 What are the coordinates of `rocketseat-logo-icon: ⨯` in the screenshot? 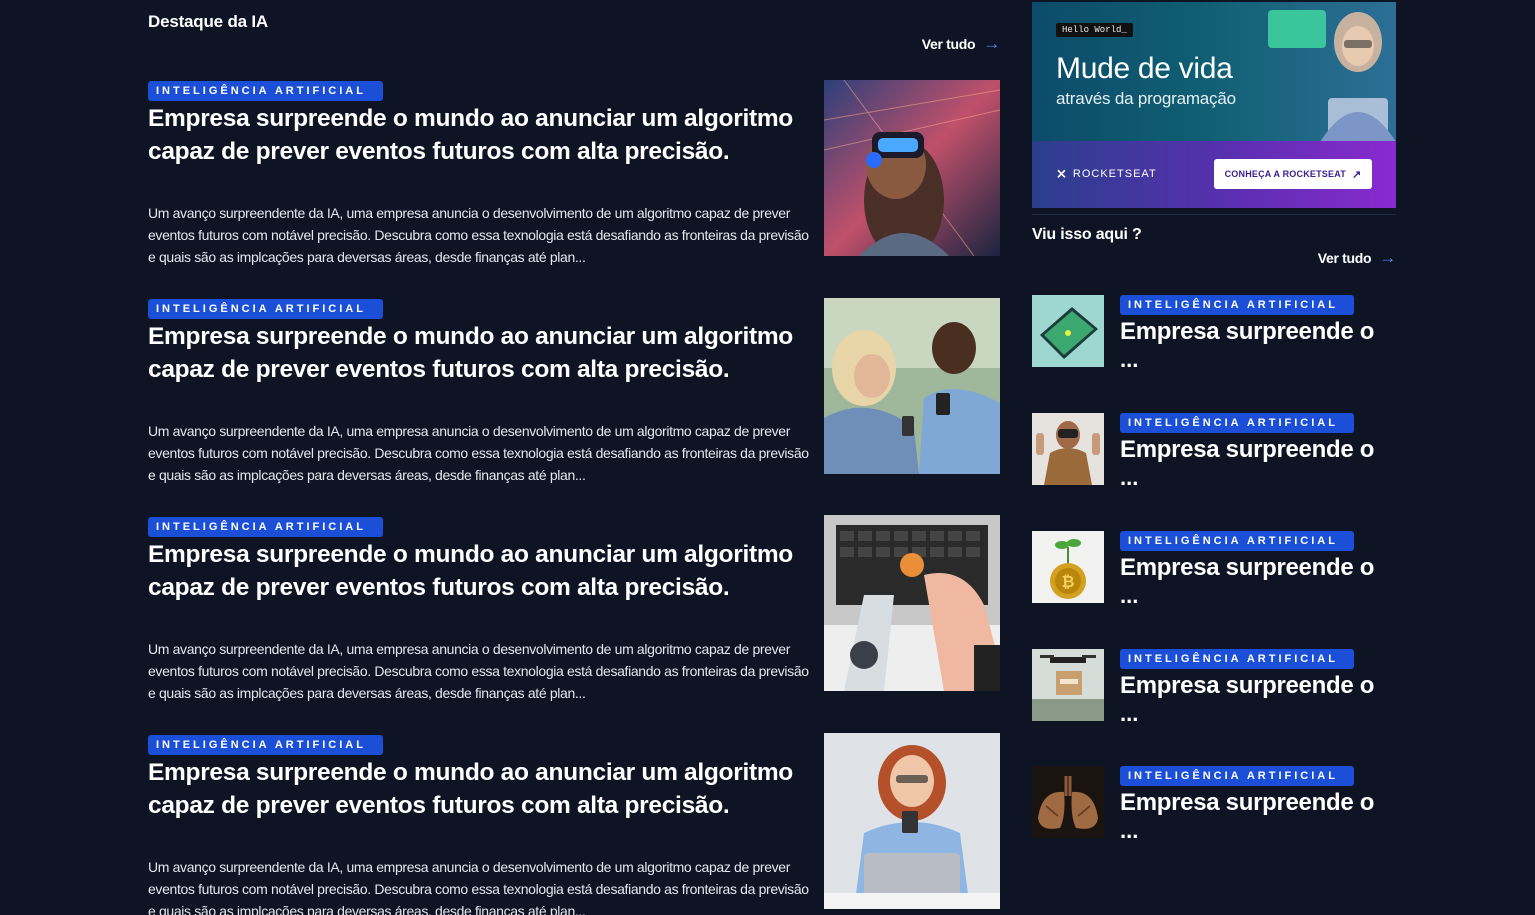 It's located at (1062, 173).